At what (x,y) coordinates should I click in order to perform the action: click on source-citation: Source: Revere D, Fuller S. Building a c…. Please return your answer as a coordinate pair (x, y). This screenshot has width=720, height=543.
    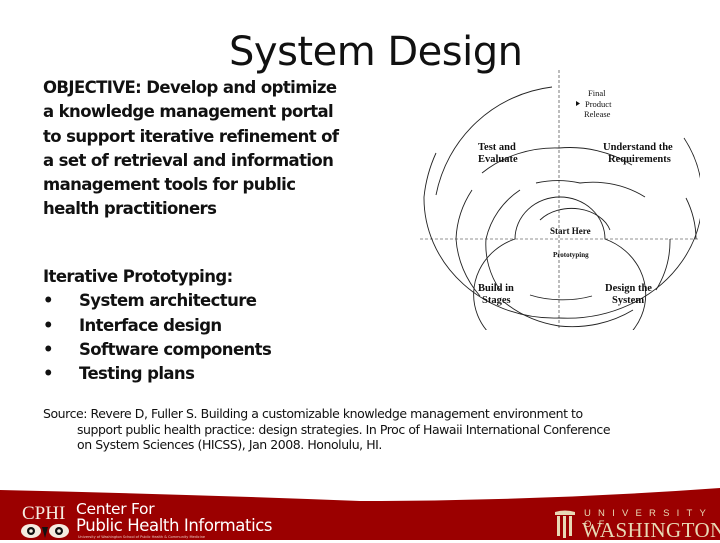
    Looking at the image, I should click on (327, 429).